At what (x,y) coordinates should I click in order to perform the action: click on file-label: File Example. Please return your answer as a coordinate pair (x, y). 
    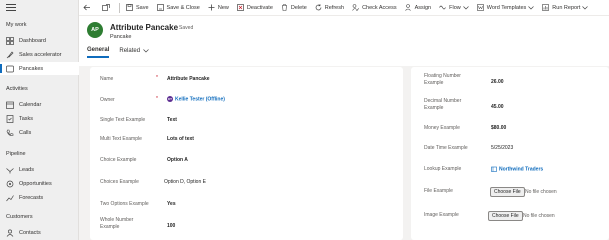
    Looking at the image, I should click on (438, 191).